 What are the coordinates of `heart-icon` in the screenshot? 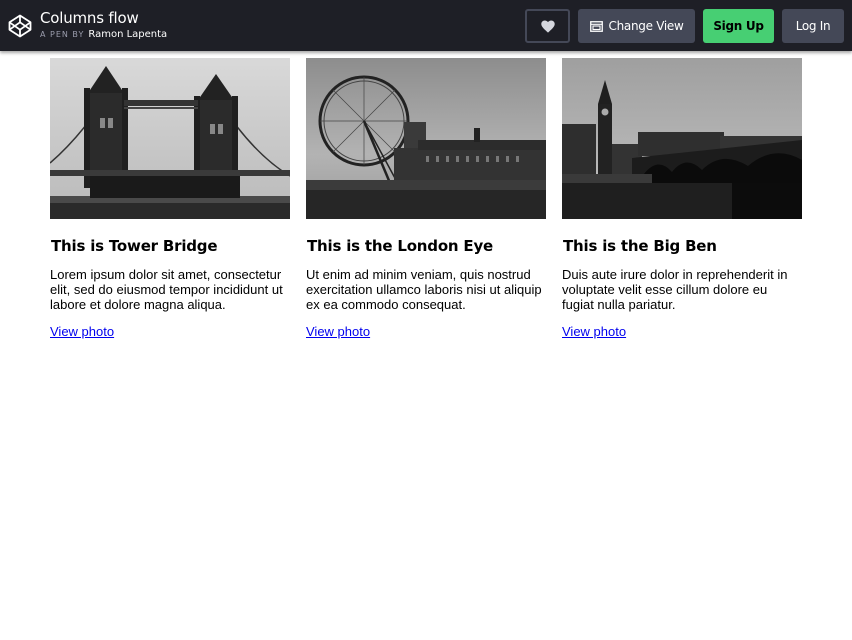 It's located at (548, 26).